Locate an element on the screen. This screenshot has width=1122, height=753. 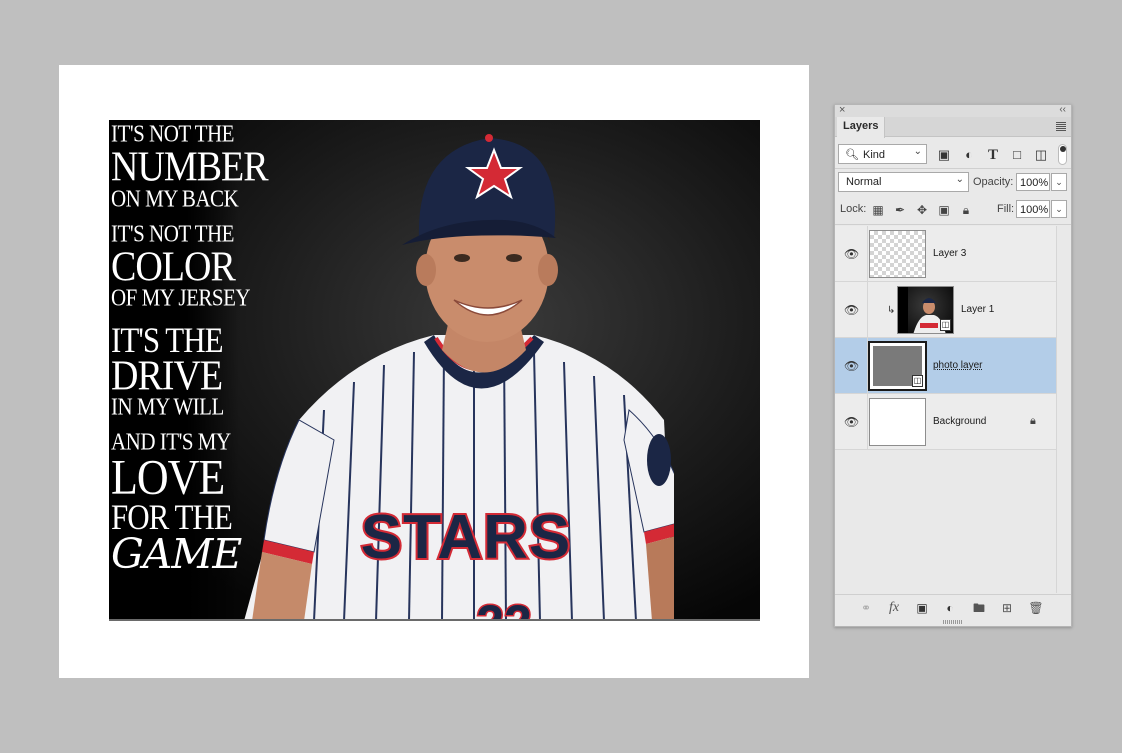
fill-dropdown: ⌄ is located at coordinates (1059, 209).